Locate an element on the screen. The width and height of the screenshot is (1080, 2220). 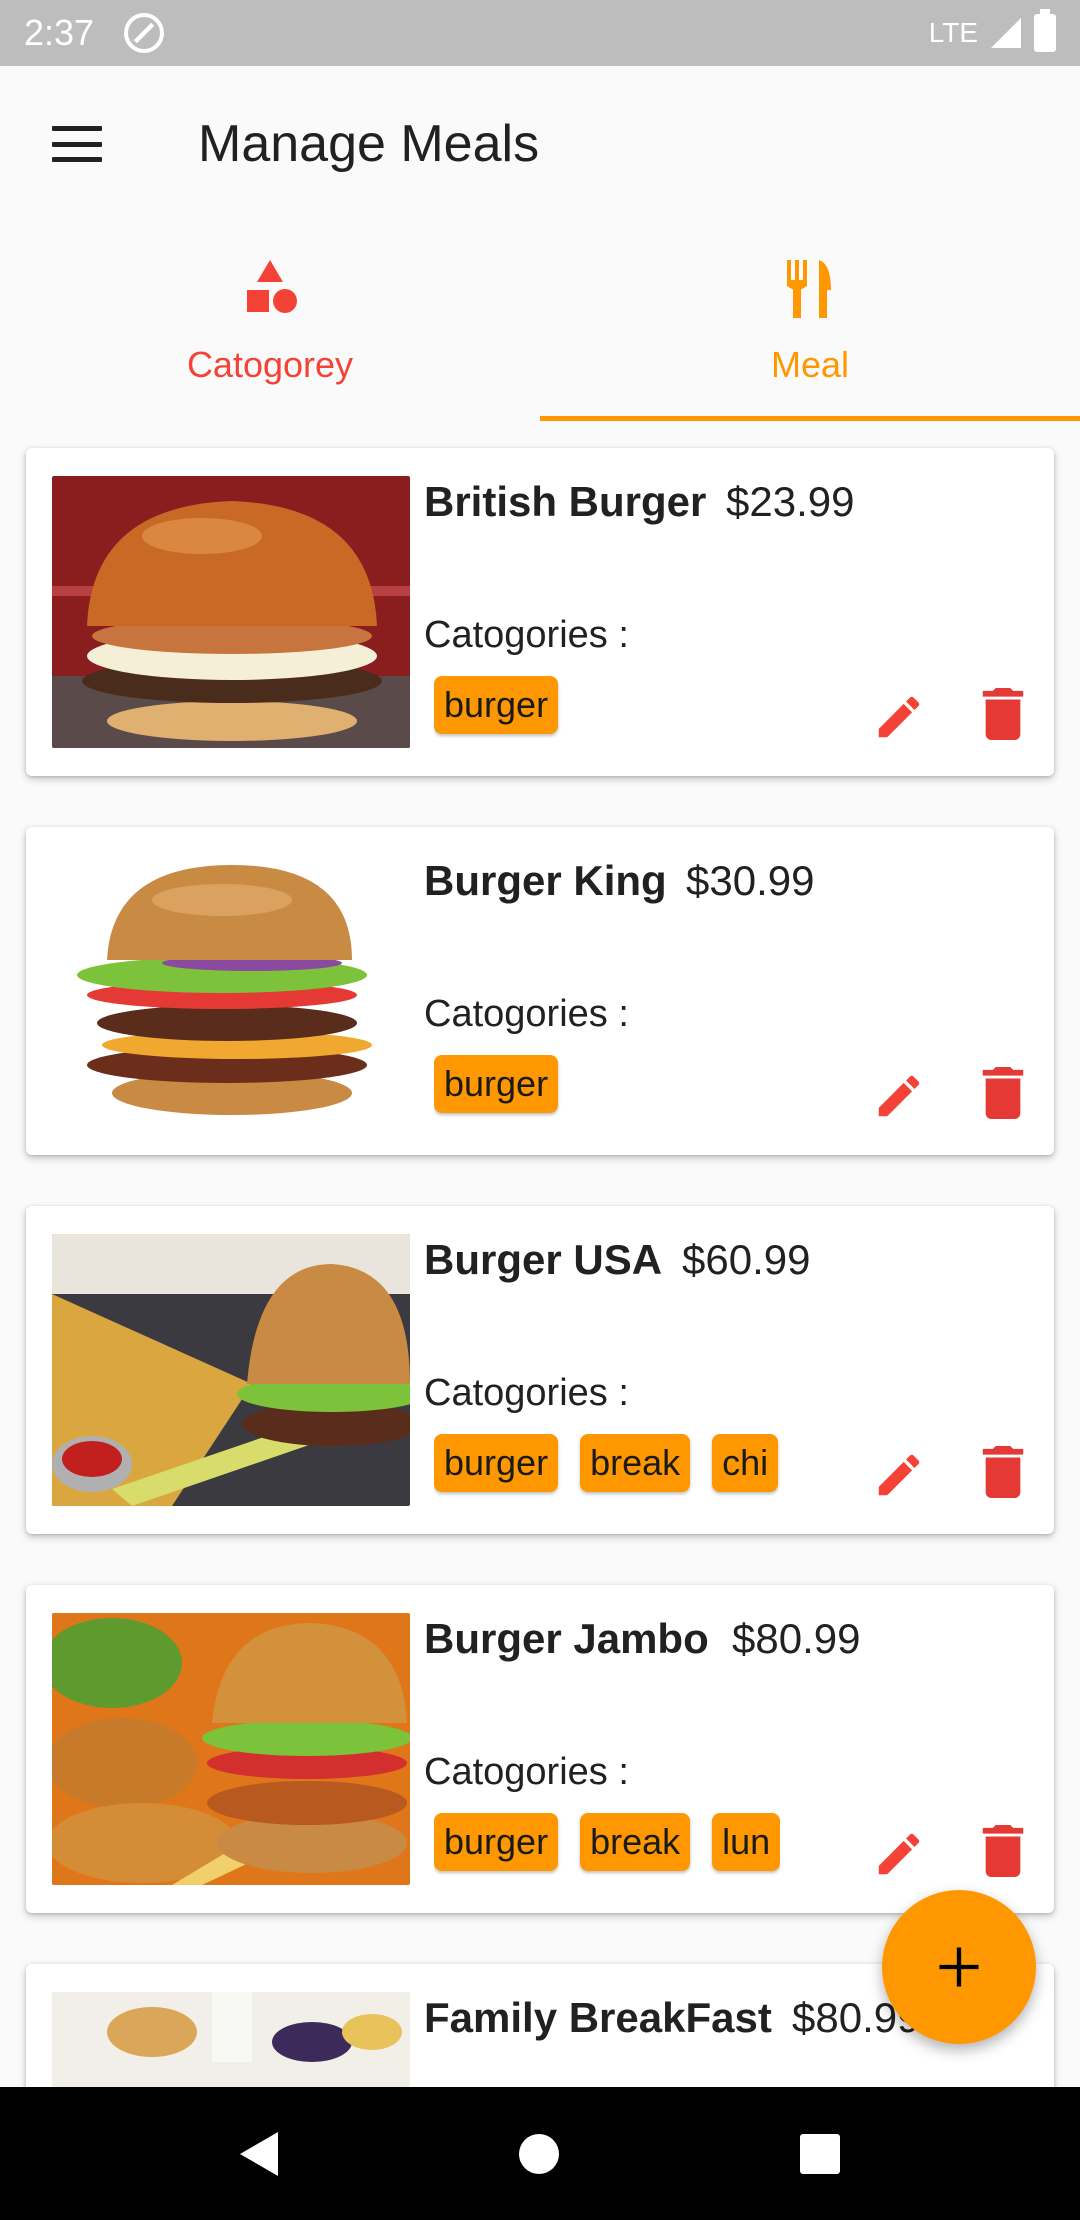
add-meal-button is located at coordinates (959, 1967).